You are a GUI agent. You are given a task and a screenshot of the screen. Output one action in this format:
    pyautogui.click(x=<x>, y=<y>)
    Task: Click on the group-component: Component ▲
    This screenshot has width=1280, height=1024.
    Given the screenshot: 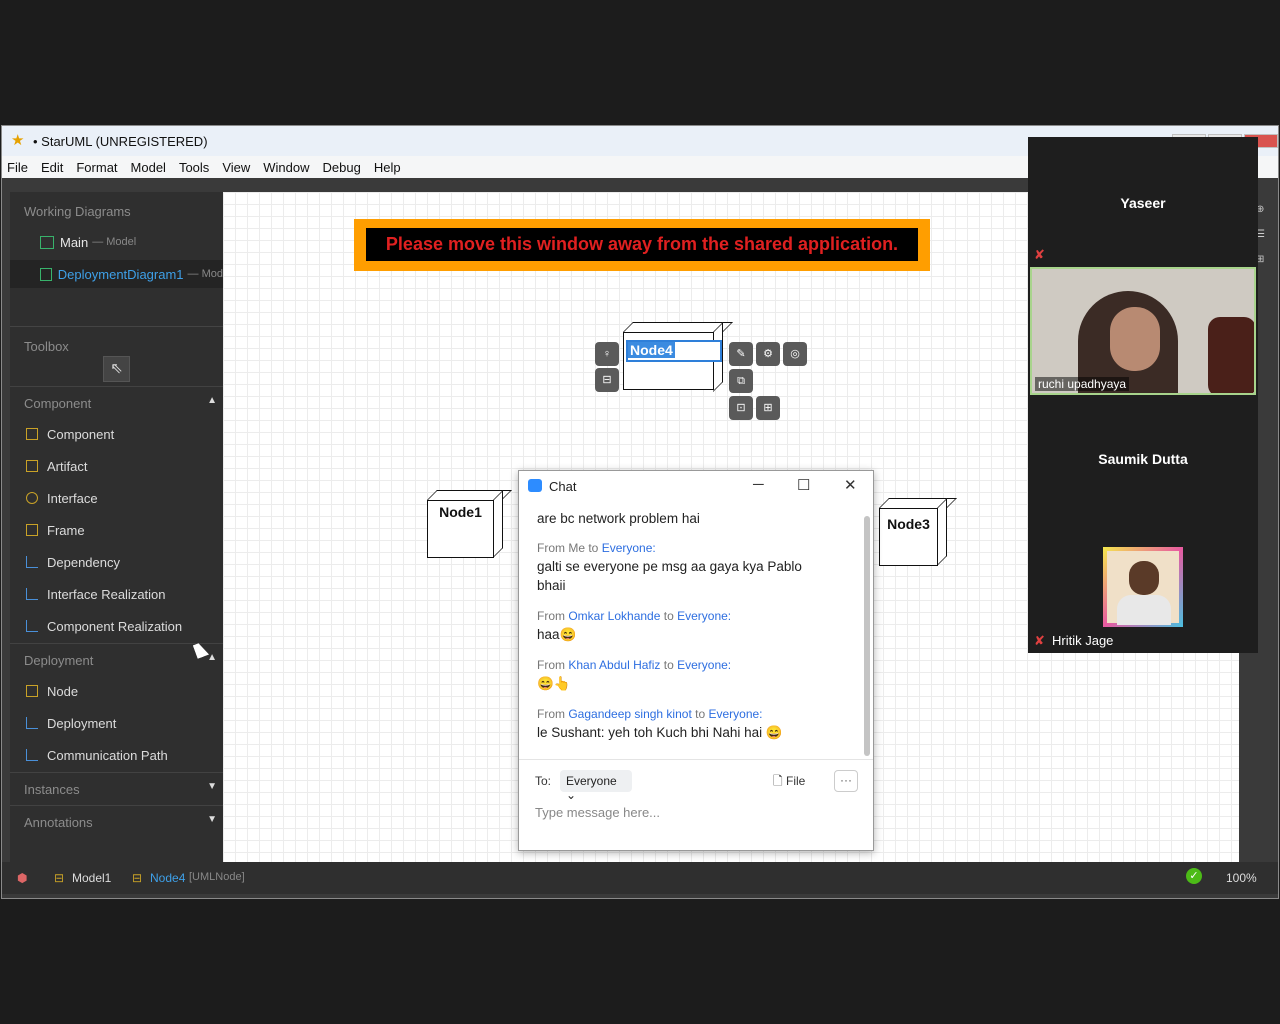 What is the action you would take?
    pyautogui.click(x=116, y=402)
    